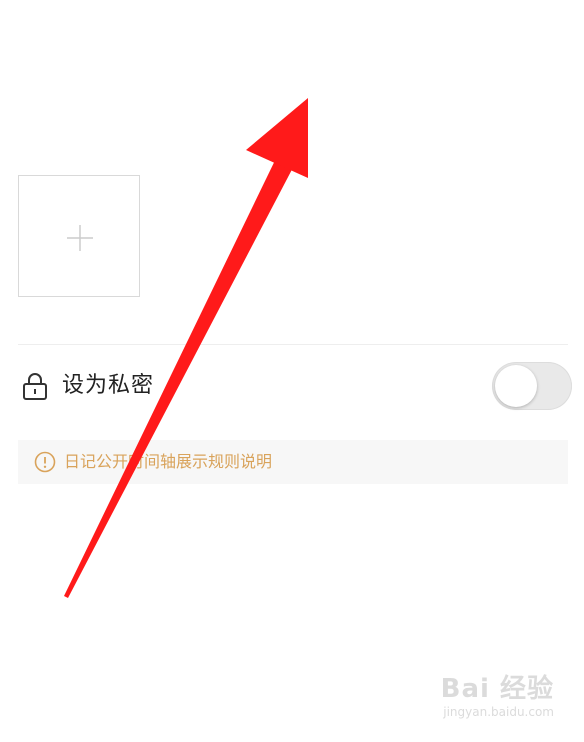 The height and width of the screenshot is (742, 584). What do you see at coordinates (108, 385) in the screenshot?
I see `private-label: 设为私密` at bounding box center [108, 385].